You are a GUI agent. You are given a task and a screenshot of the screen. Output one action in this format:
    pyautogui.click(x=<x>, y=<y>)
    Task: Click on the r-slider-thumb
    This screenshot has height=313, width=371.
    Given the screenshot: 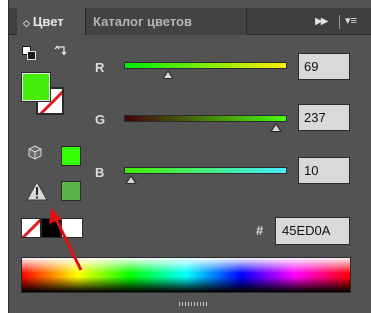 What is the action you would take?
    pyautogui.click(x=168, y=74)
    